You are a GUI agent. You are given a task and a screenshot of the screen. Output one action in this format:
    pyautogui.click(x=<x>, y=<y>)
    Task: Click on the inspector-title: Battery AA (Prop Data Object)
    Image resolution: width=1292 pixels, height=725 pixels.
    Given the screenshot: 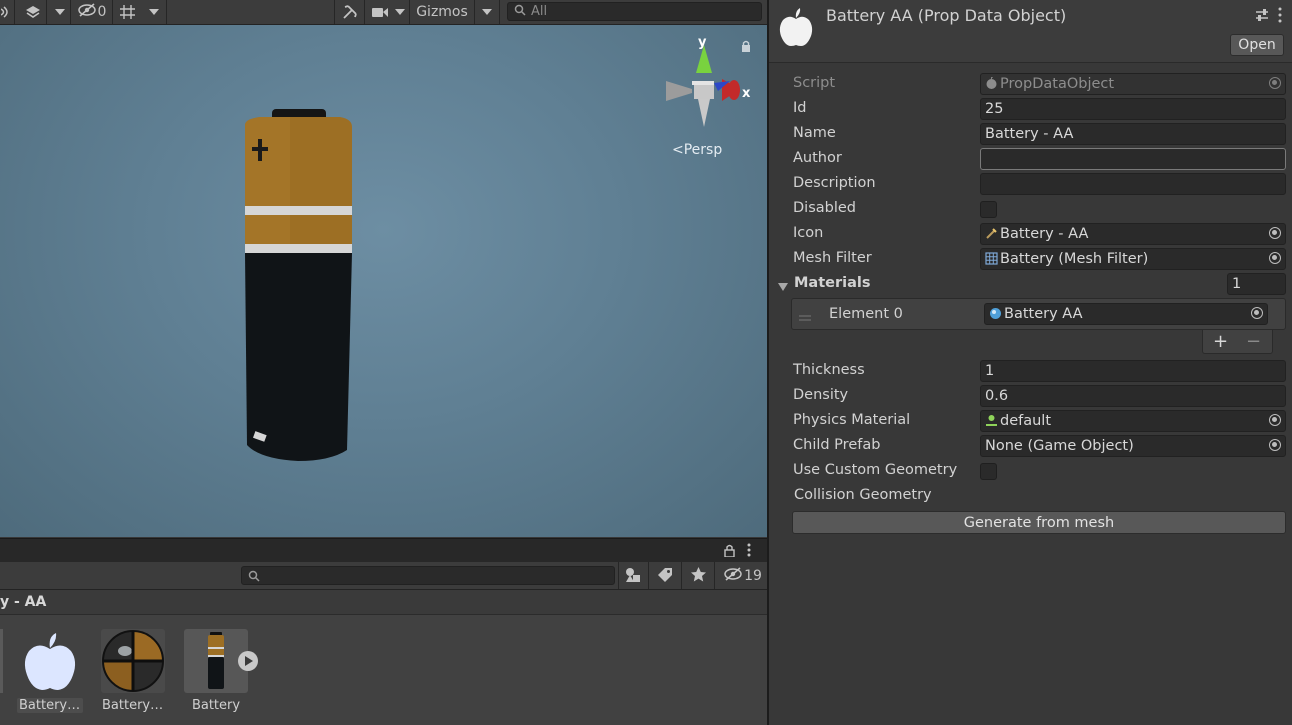 What is the action you would take?
    pyautogui.click(x=946, y=15)
    